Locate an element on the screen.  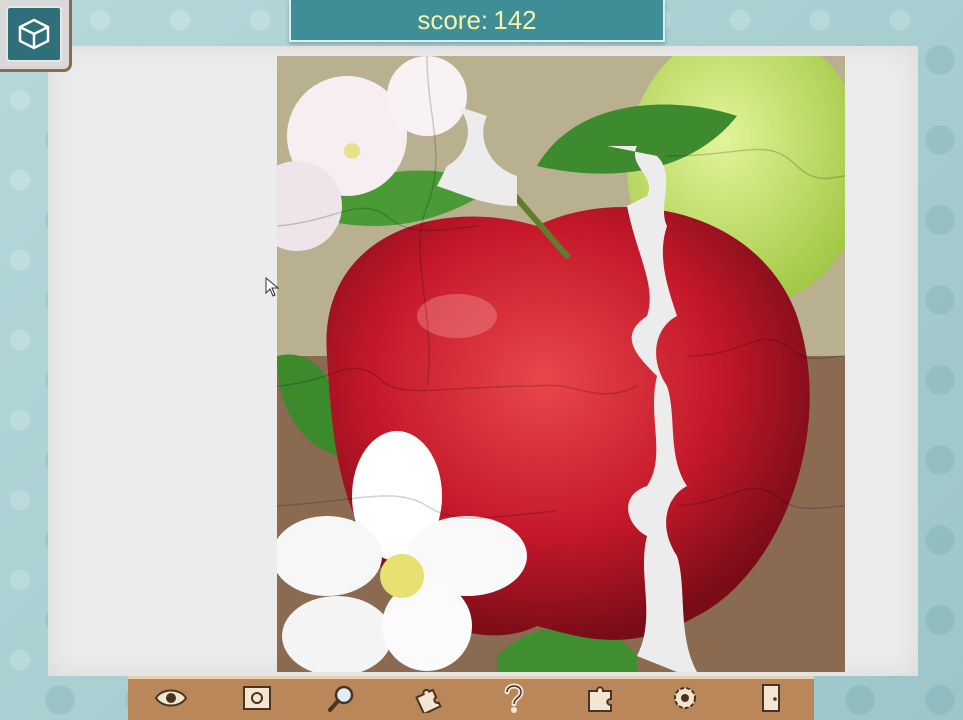
gear-icon is located at coordinates (685, 700).